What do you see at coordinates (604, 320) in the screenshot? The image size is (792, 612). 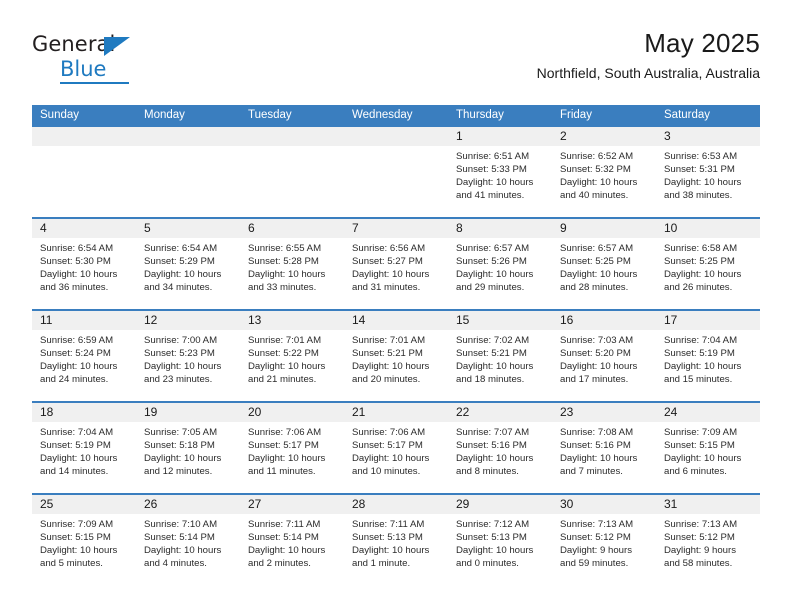 I see `day-number: 16` at bounding box center [604, 320].